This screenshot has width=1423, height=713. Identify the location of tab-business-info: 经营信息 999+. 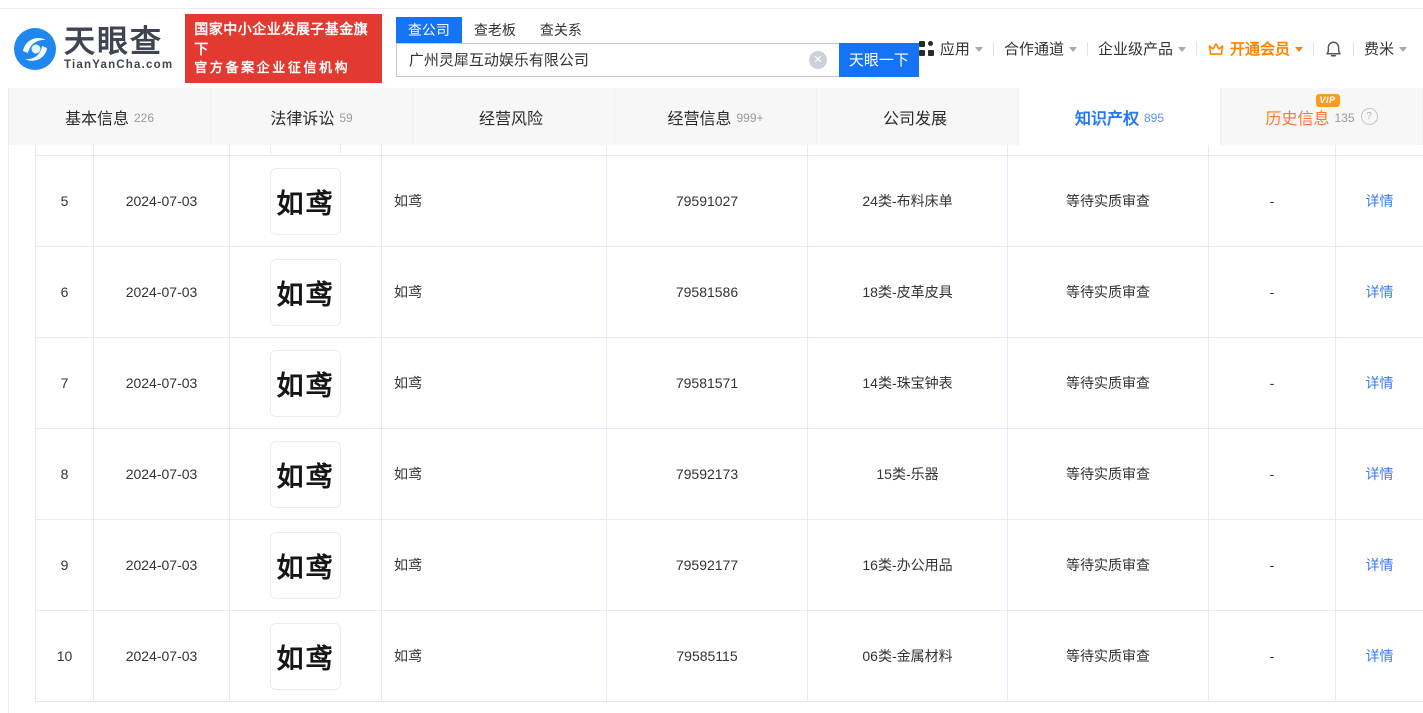
(716, 116).